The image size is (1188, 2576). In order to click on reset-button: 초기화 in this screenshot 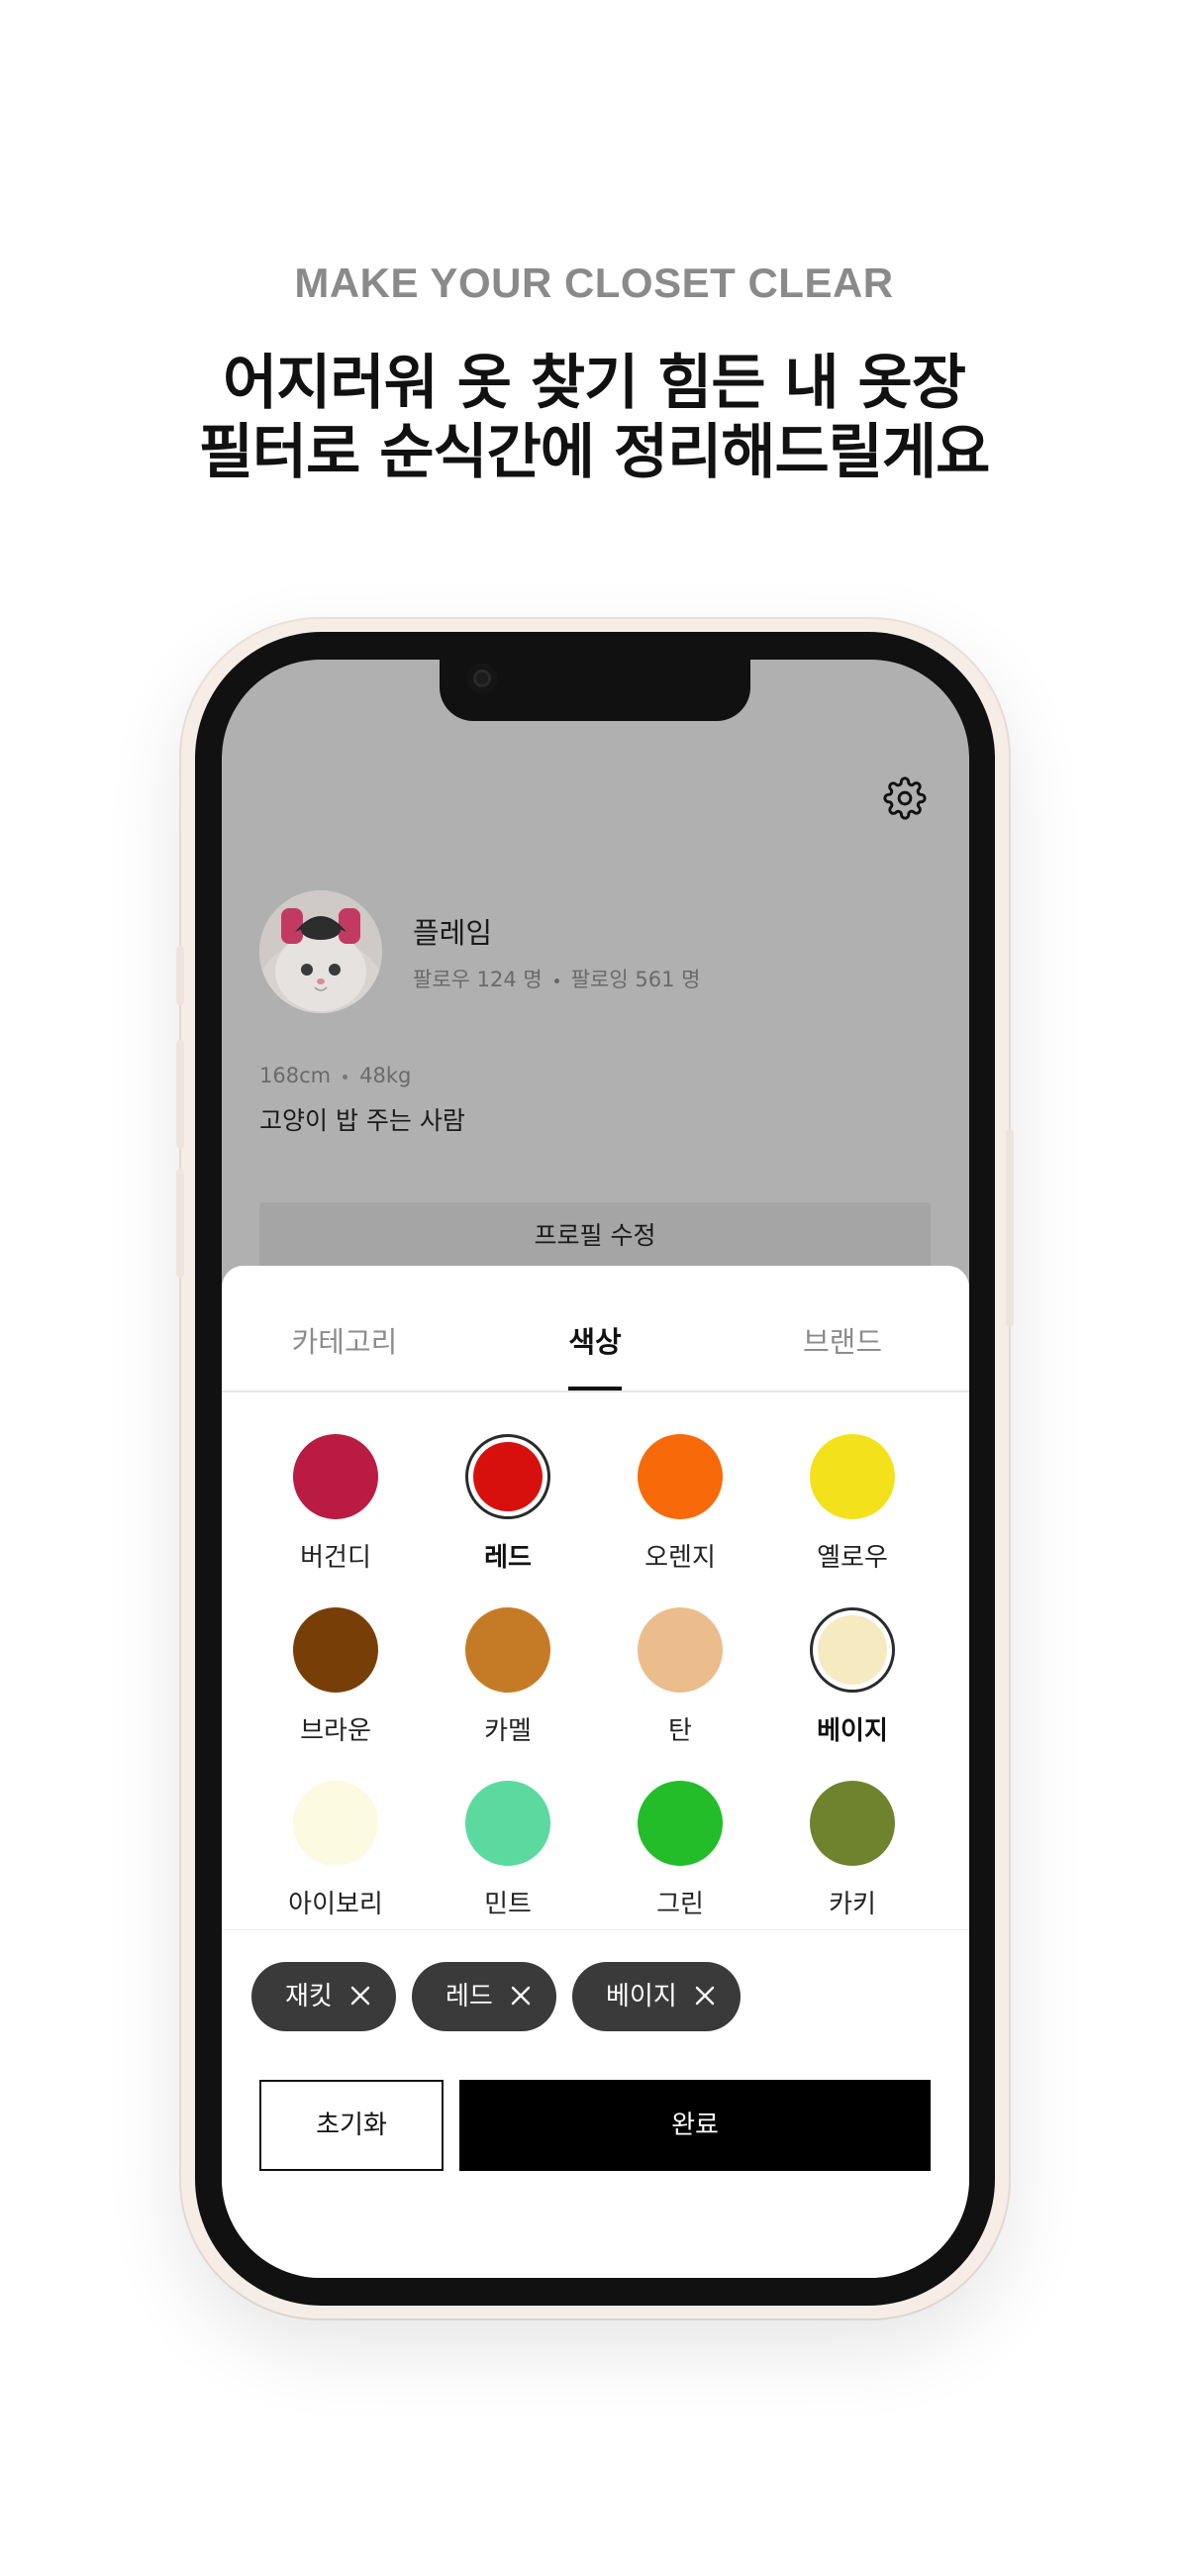, I will do `click(351, 2125)`.